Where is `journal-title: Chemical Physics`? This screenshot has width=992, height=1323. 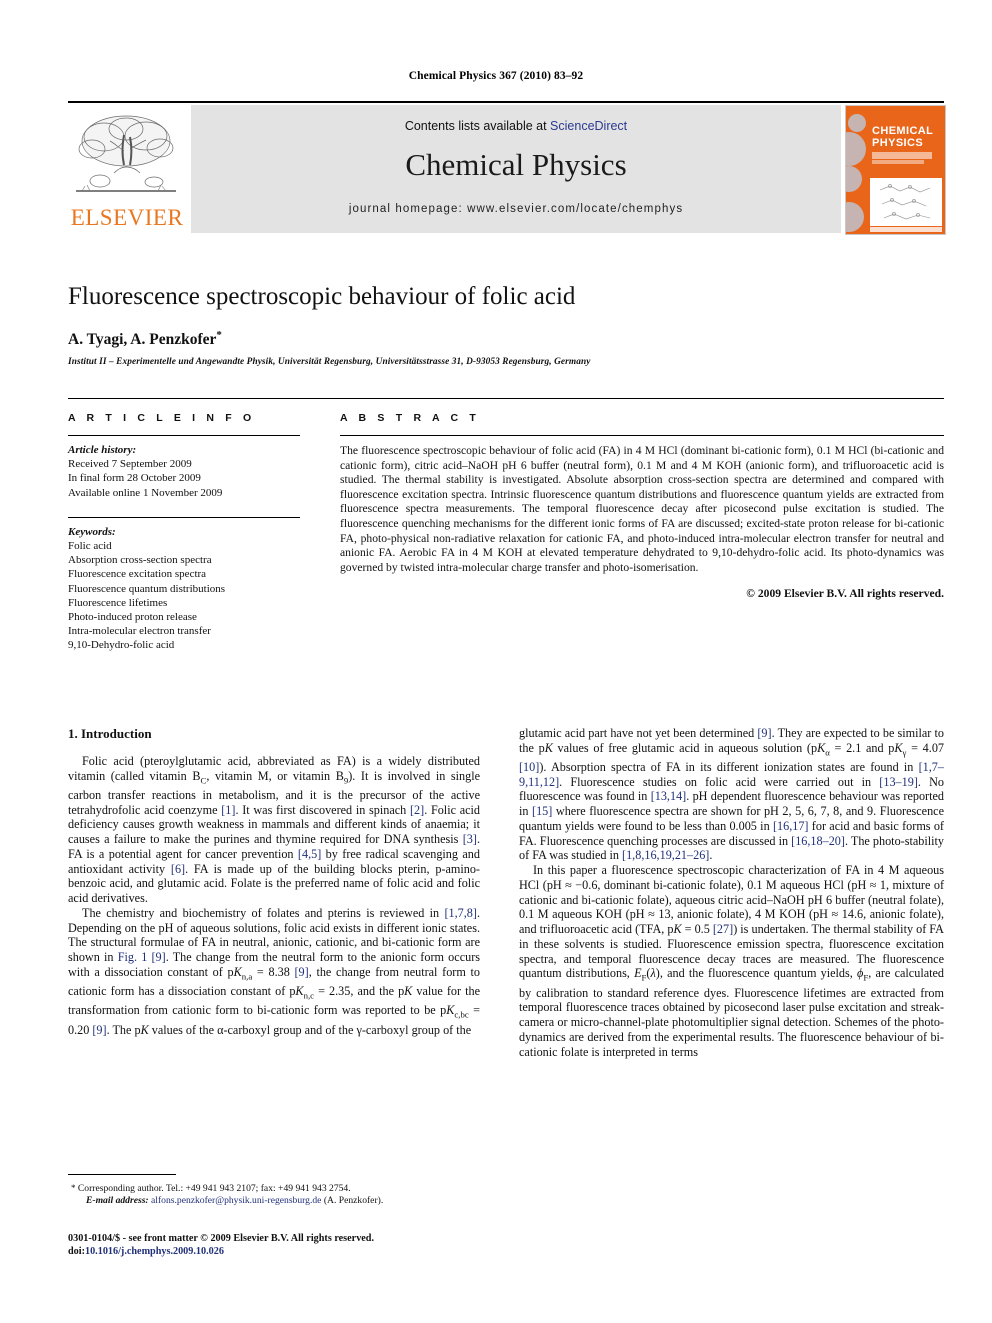
journal-title: Chemical Physics is located at coordinates (516, 164).